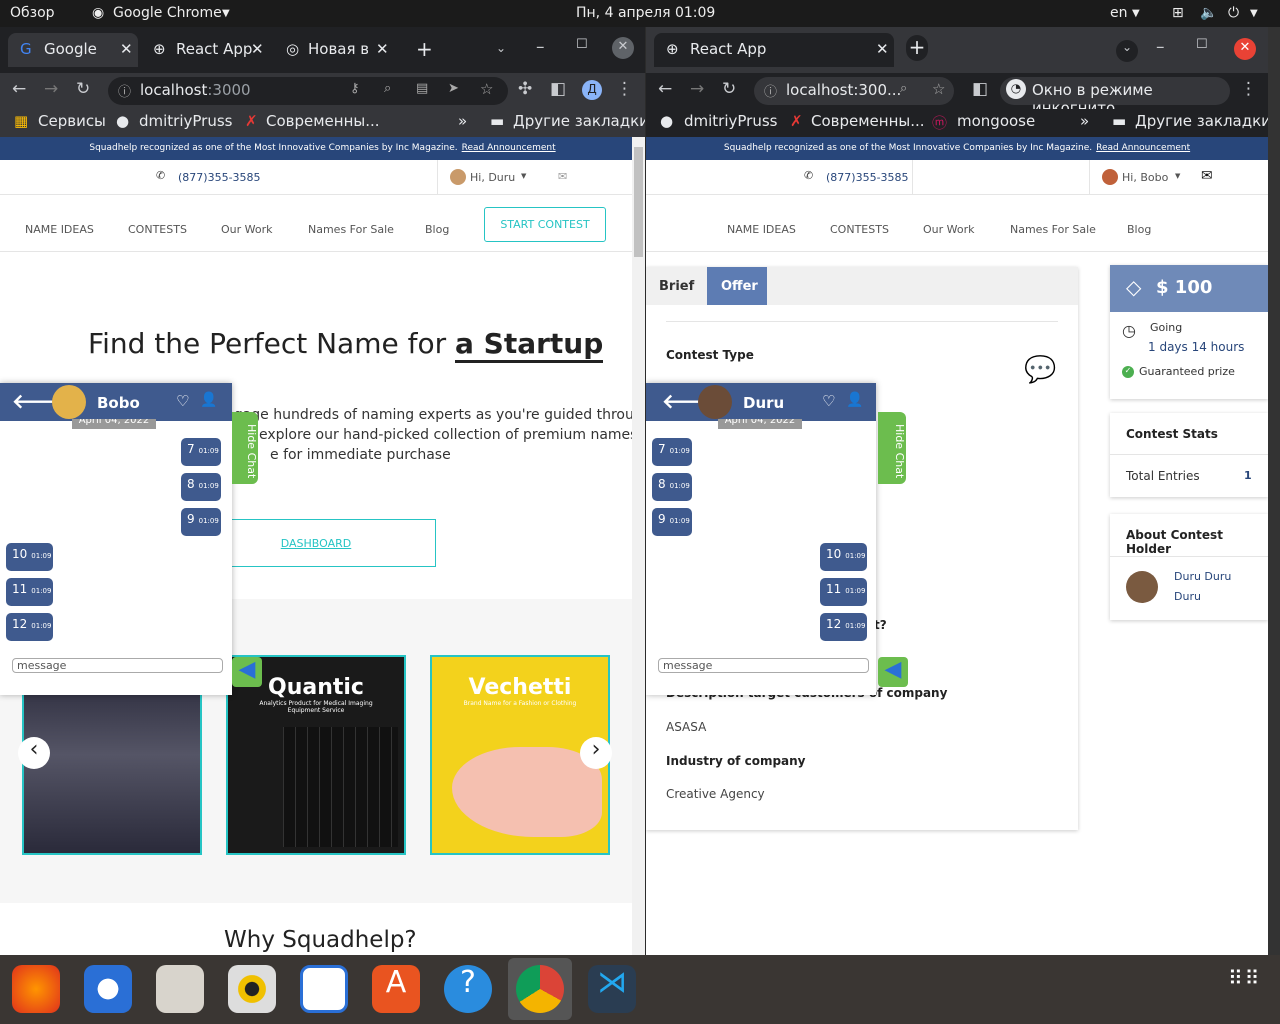 This screenshot has width=1280, height=1024. Describe the element at coordinates (854, 400) in the screenshot. I see `block-user-icon: 👤` at that location.